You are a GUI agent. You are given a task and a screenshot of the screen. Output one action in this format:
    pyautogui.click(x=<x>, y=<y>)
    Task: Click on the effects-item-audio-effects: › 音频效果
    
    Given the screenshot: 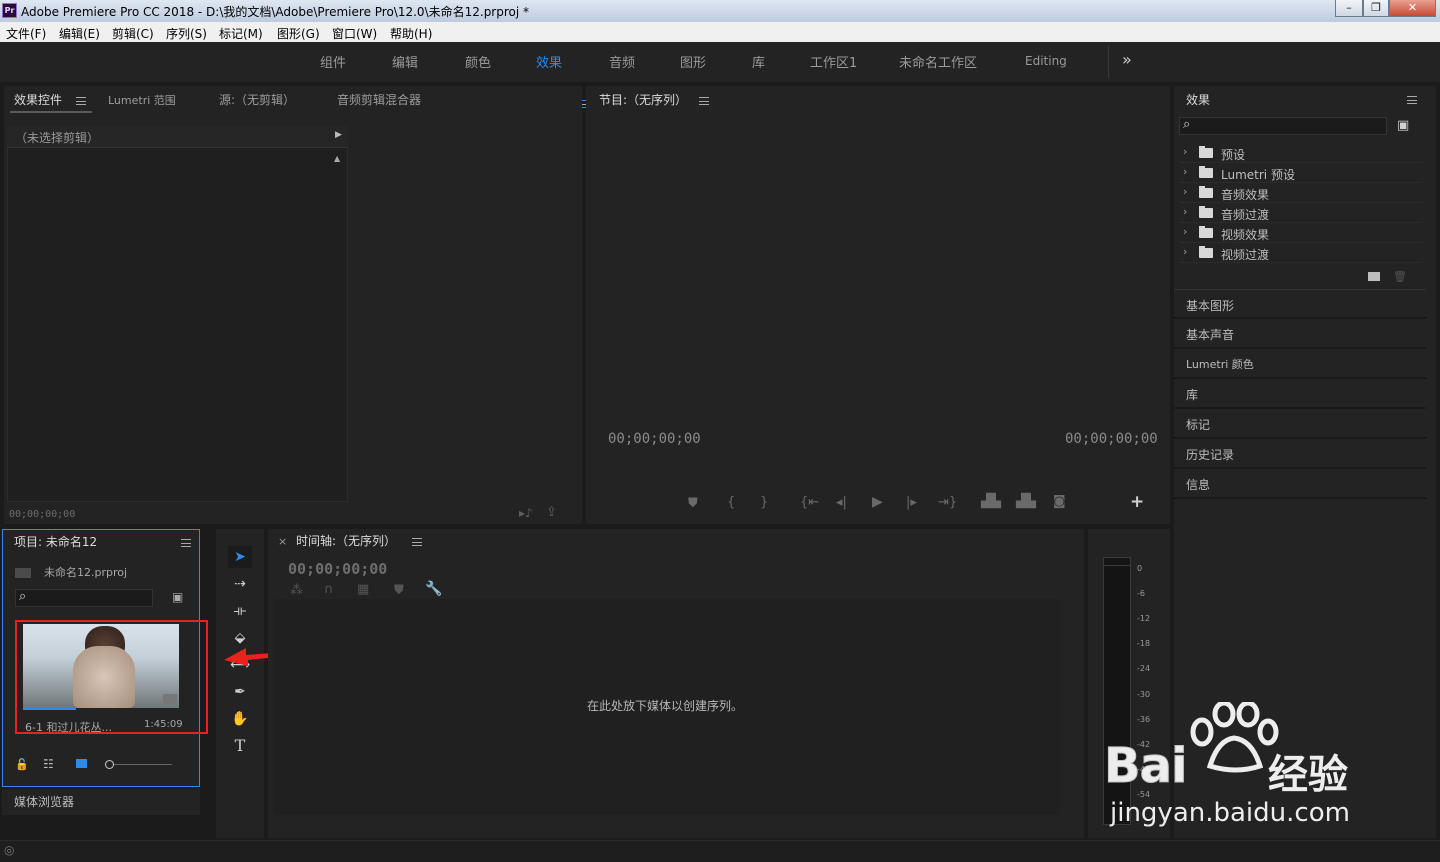 What is the action you would take?
    pyautogui.click(x=1300, y=193)
    